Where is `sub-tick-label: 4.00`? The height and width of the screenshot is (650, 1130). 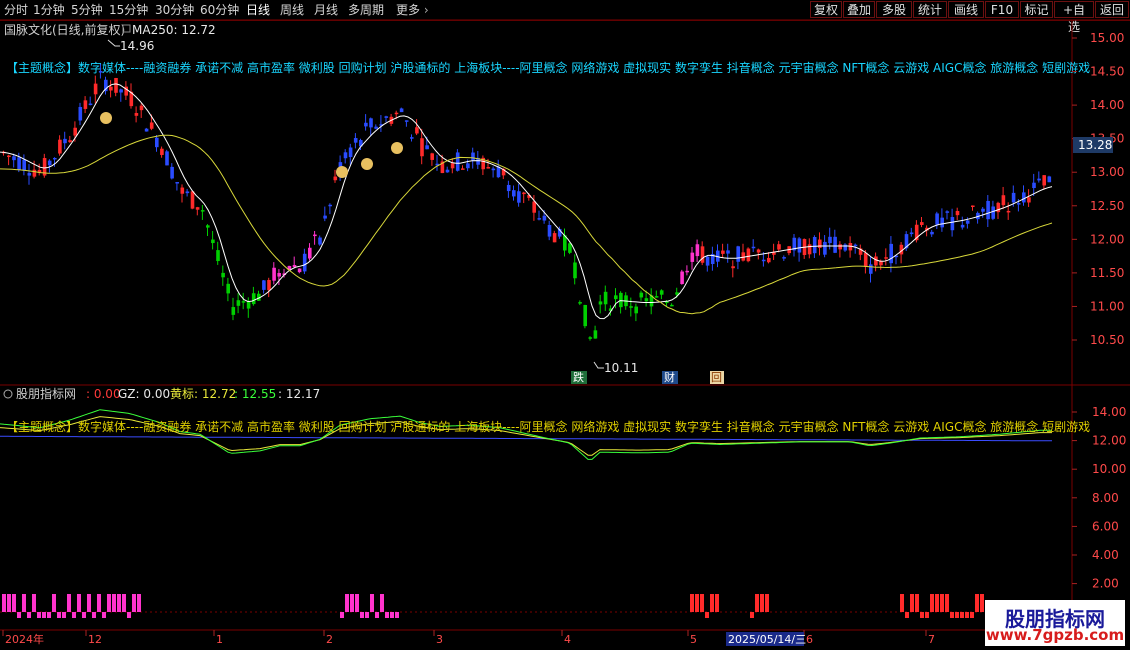 sub-tick-label: 4.00 is located at coordinates (1105, 555).